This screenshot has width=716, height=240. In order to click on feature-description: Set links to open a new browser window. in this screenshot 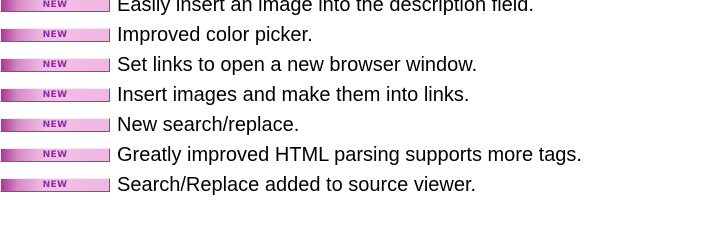, I will do `click(297, 65)`.